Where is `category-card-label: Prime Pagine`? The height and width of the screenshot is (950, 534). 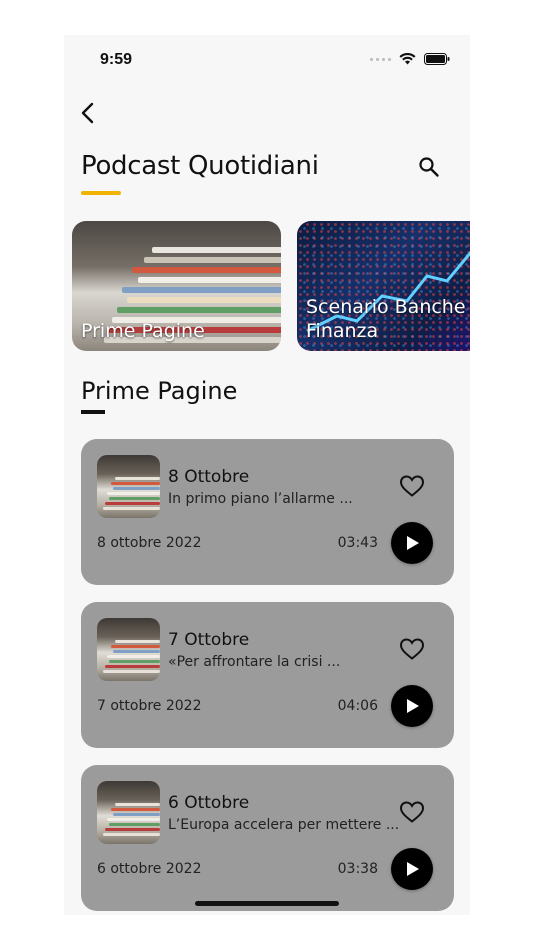 category-card-label: Prime Pagine is located at coordinates (143, 331).